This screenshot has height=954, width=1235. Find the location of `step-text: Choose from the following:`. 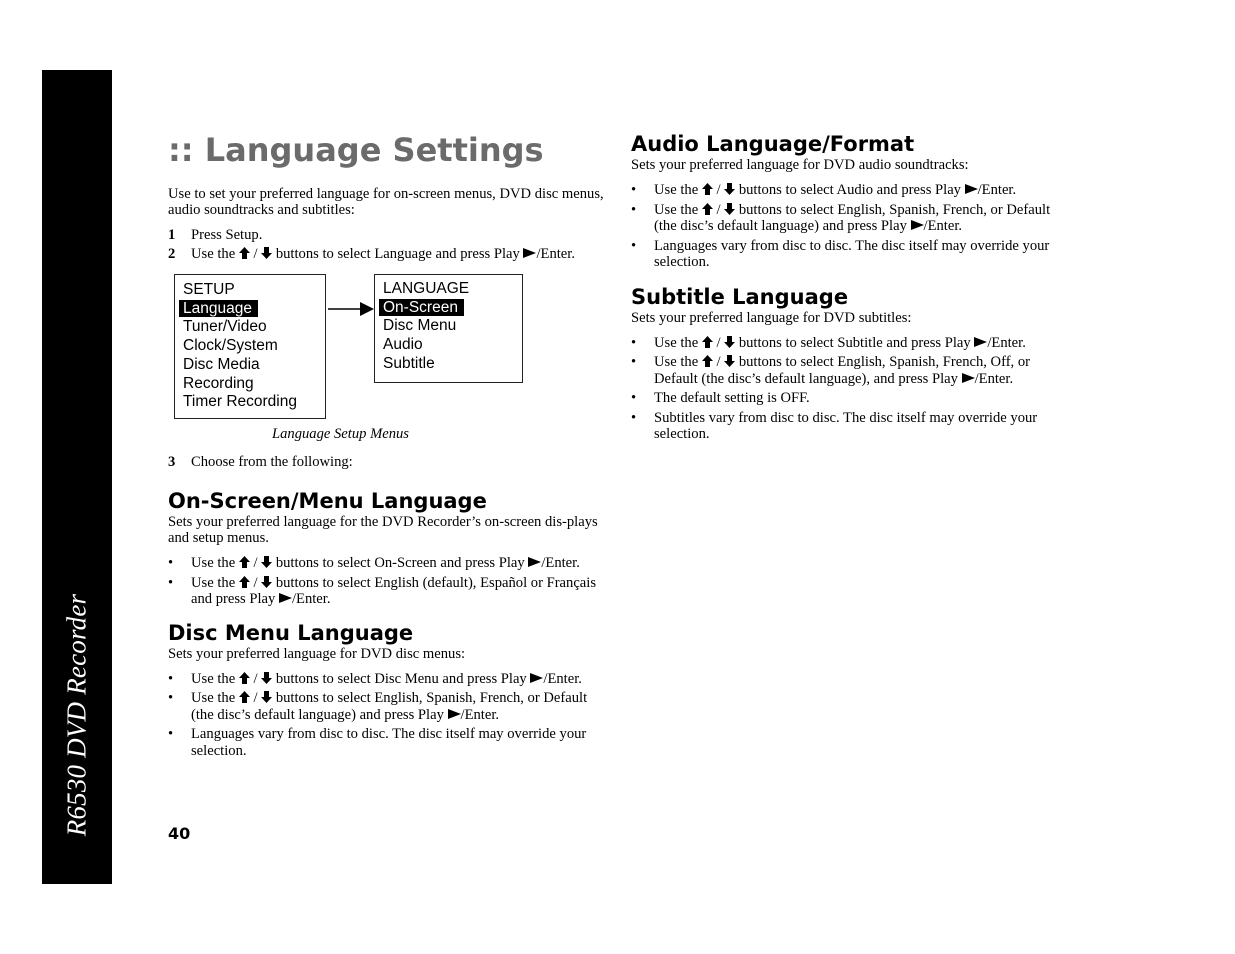

step-text: Choose from the following: is located at coordinates (272, 462).